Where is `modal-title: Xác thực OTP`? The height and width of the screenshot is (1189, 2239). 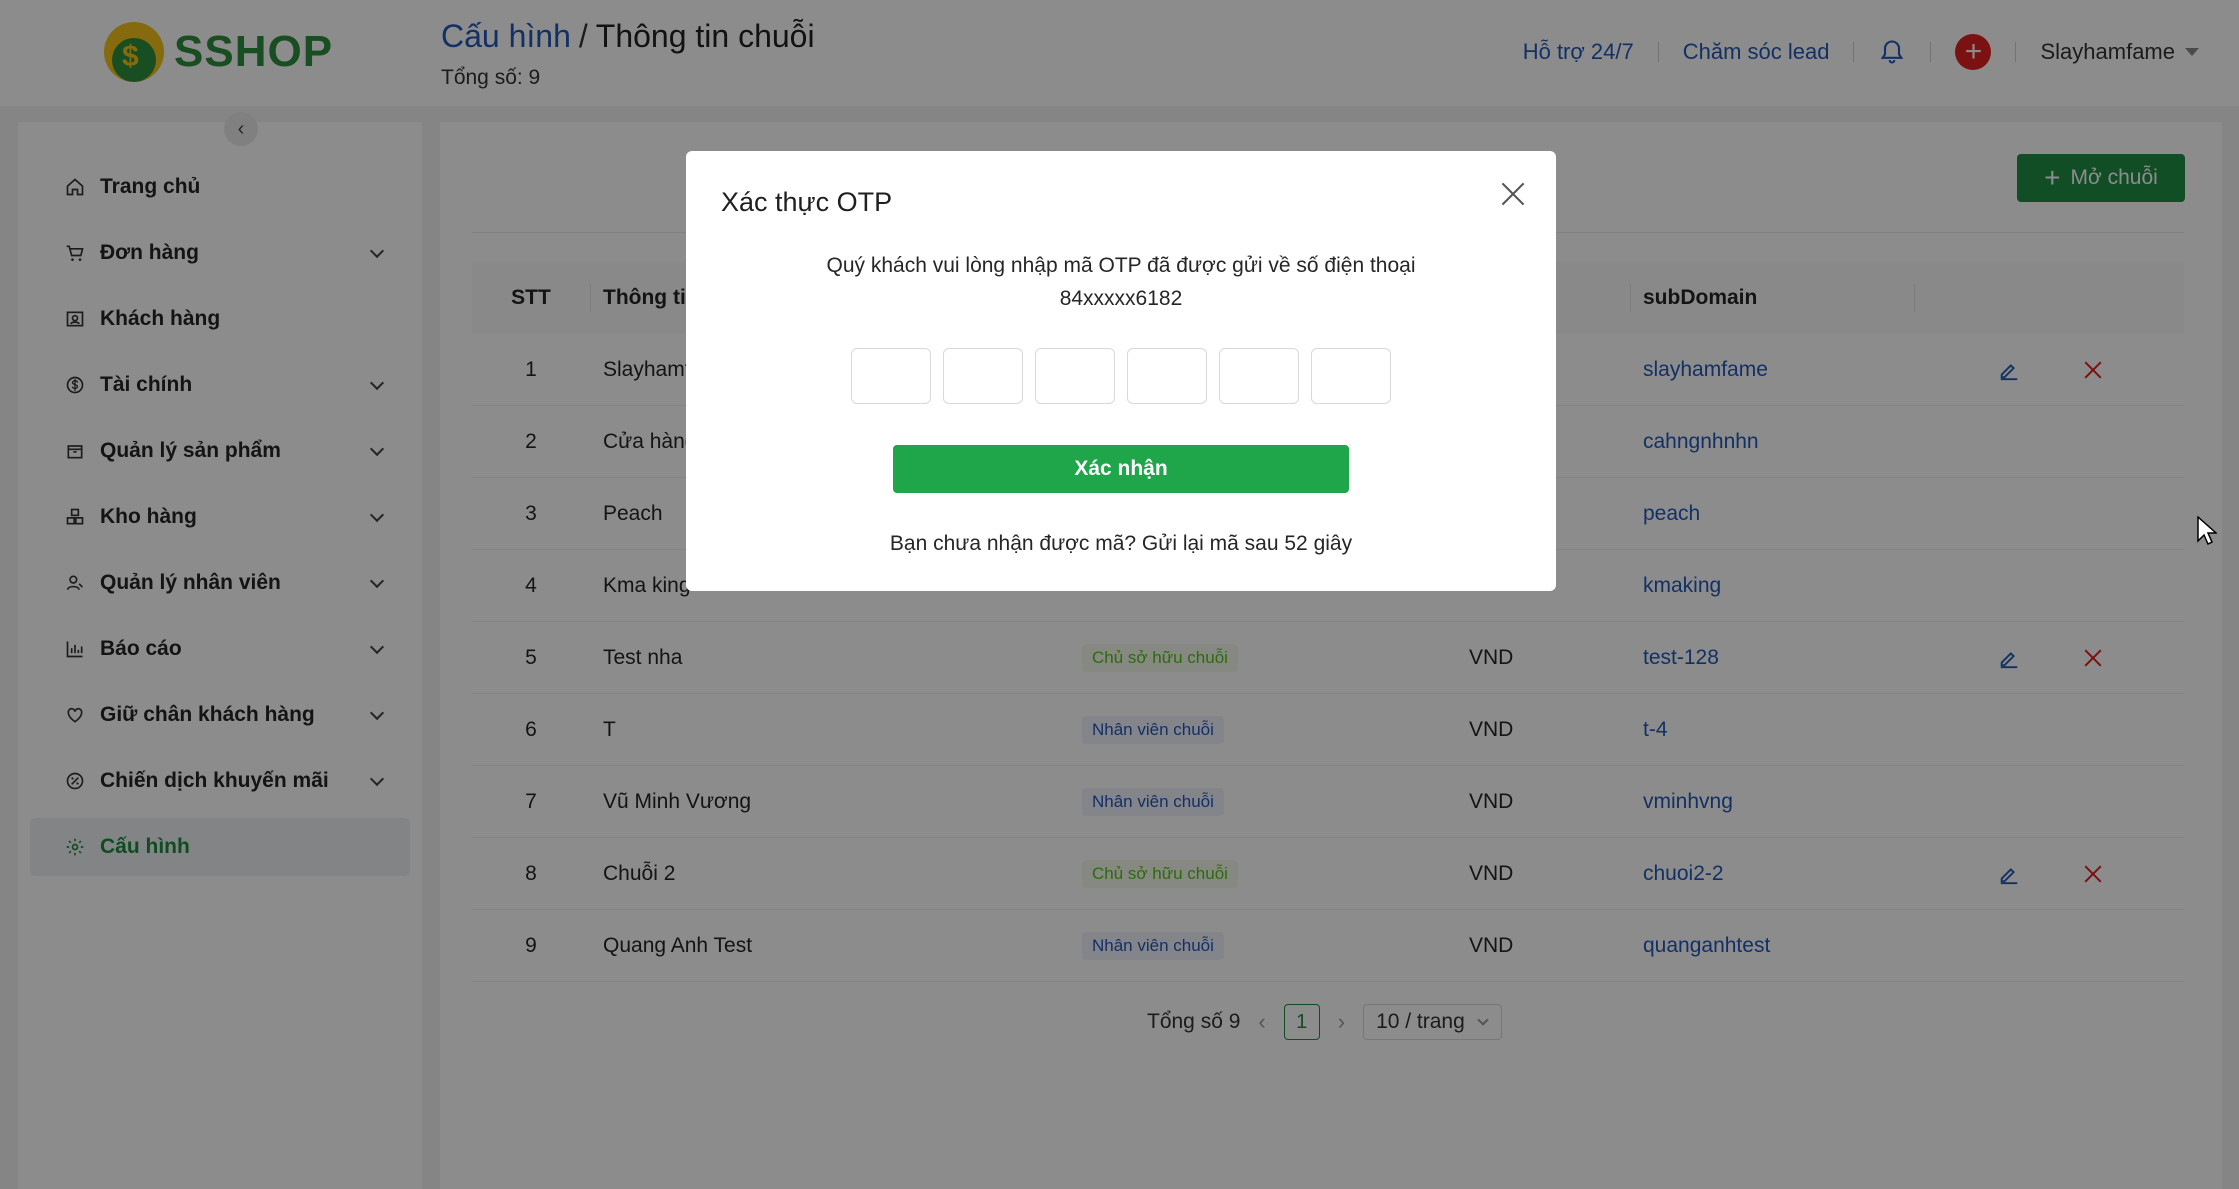
modal-title: Xác thực OTP is located at coordinates (807, 202).